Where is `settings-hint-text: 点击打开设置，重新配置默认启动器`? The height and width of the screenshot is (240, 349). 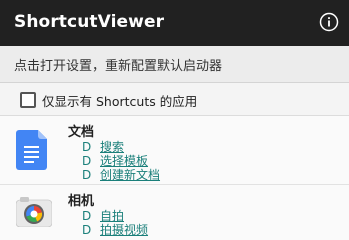 settings-hint-text: 点击打开设置，重新配置默认启动器 is located at coordinates (118, 66).